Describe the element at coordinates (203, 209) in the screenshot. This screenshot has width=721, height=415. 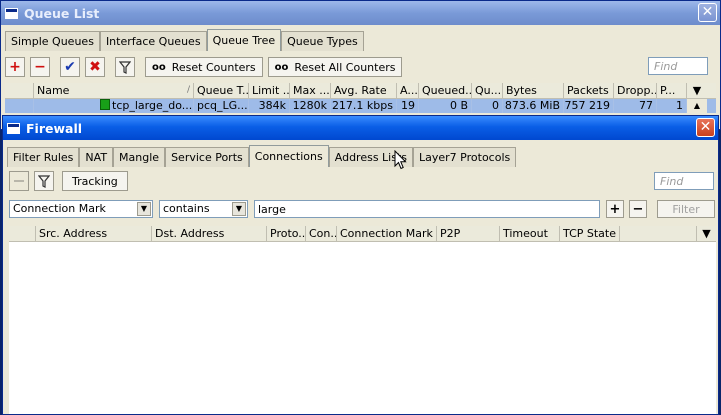
I see `filter-operator-select: contains ▼` at that location.